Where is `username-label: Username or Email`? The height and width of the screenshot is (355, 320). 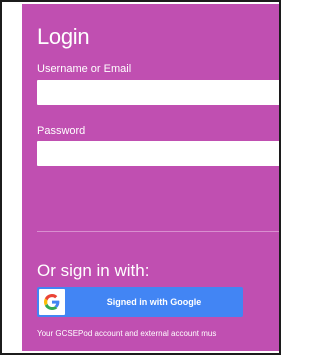 username-label: Username or Email is located at coordinates (84, 69).